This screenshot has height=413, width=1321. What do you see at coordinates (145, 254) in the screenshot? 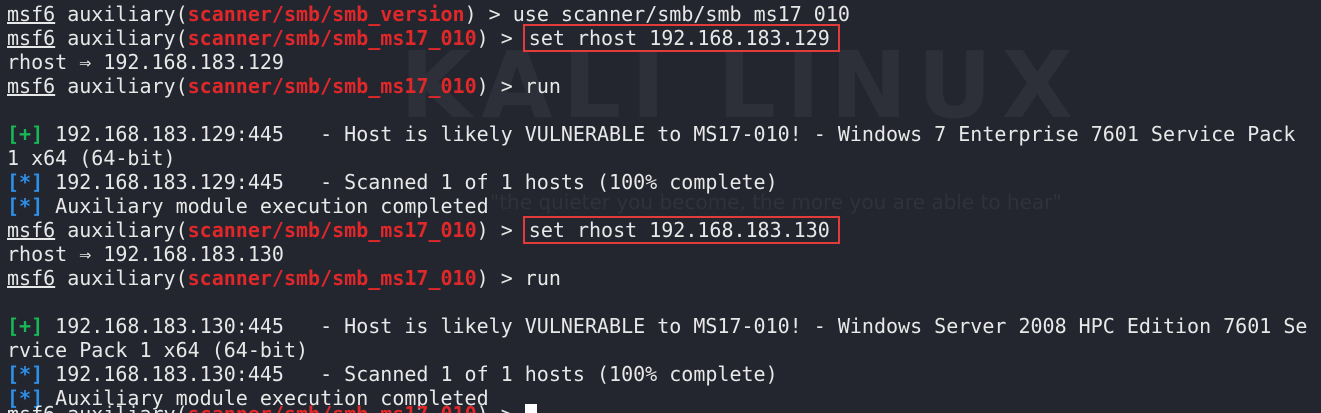
I see `rhost-echo: rhost ⇒ 192.168.183.130` at bounding box center [145, 254].